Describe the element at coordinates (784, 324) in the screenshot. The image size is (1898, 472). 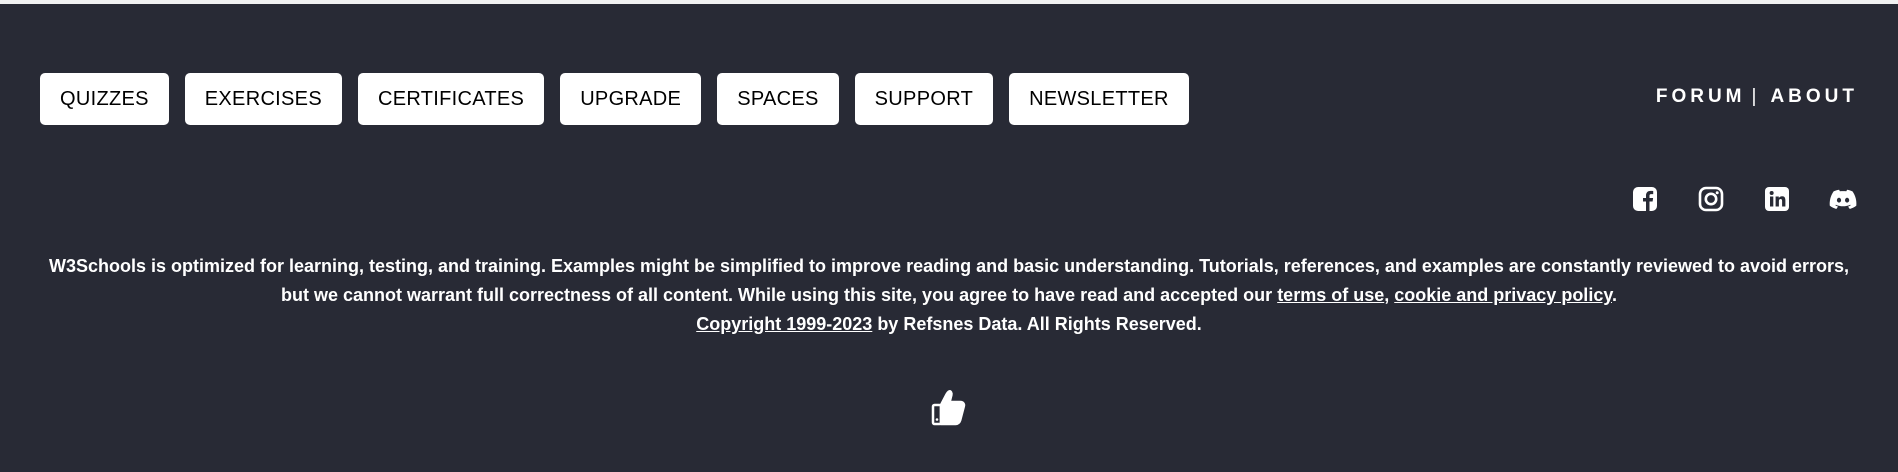
I see `copyright-link: Copyright 1999-2023` at that location.